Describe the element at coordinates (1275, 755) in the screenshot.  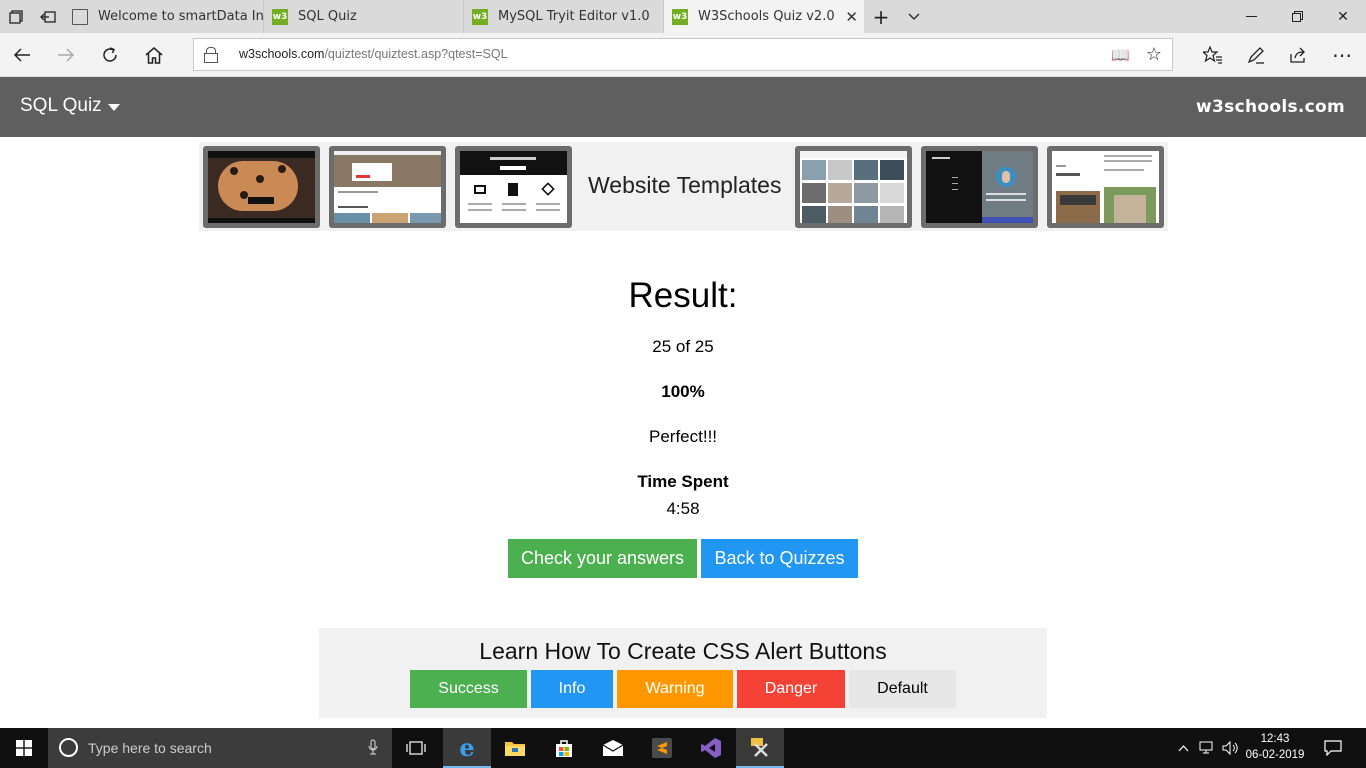
I see `clock-date: 06-02-2019` at that location.